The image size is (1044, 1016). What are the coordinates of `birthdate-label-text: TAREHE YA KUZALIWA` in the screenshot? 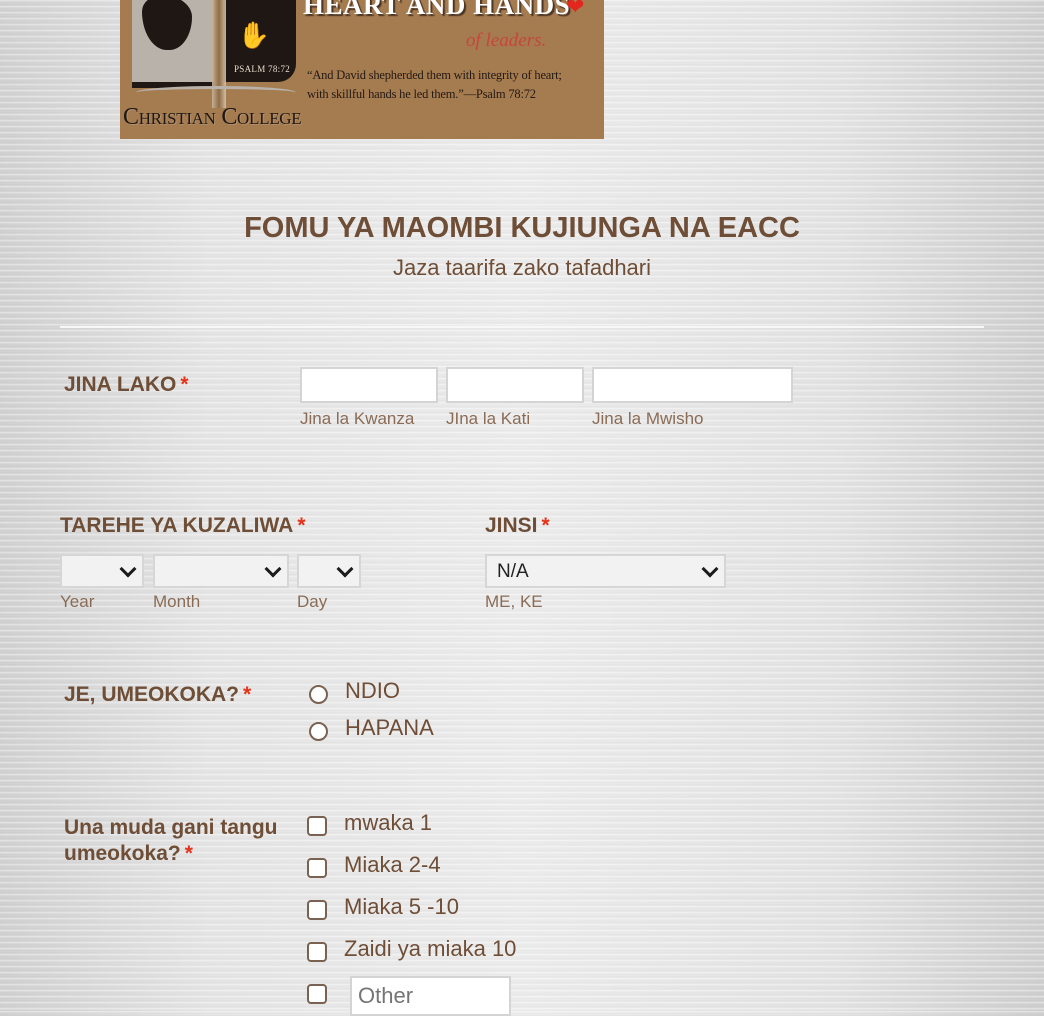 It's located at (177, 525).